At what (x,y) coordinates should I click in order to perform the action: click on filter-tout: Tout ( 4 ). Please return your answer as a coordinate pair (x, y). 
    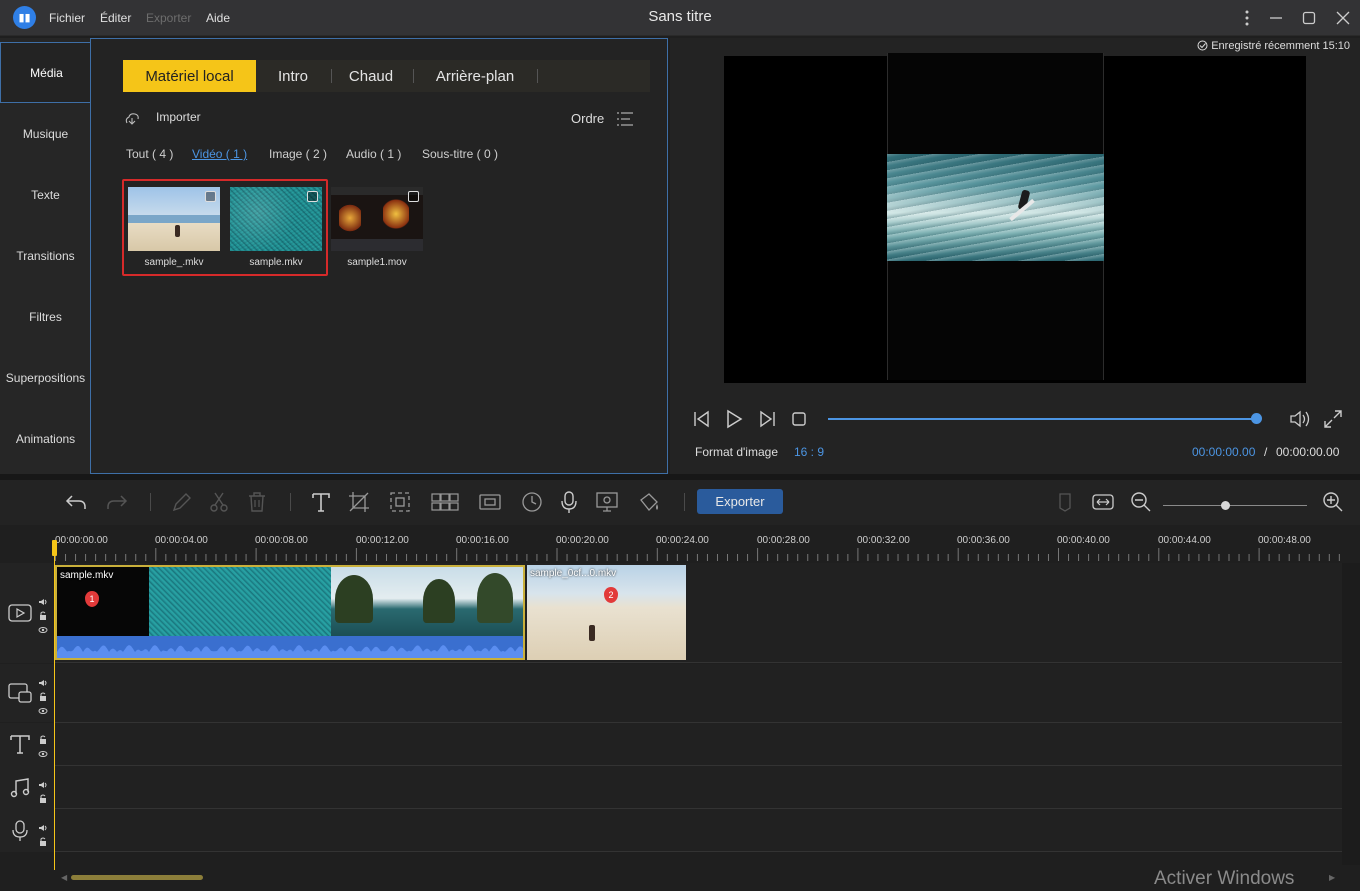
    Looking at the image, I should click on (149, 154).